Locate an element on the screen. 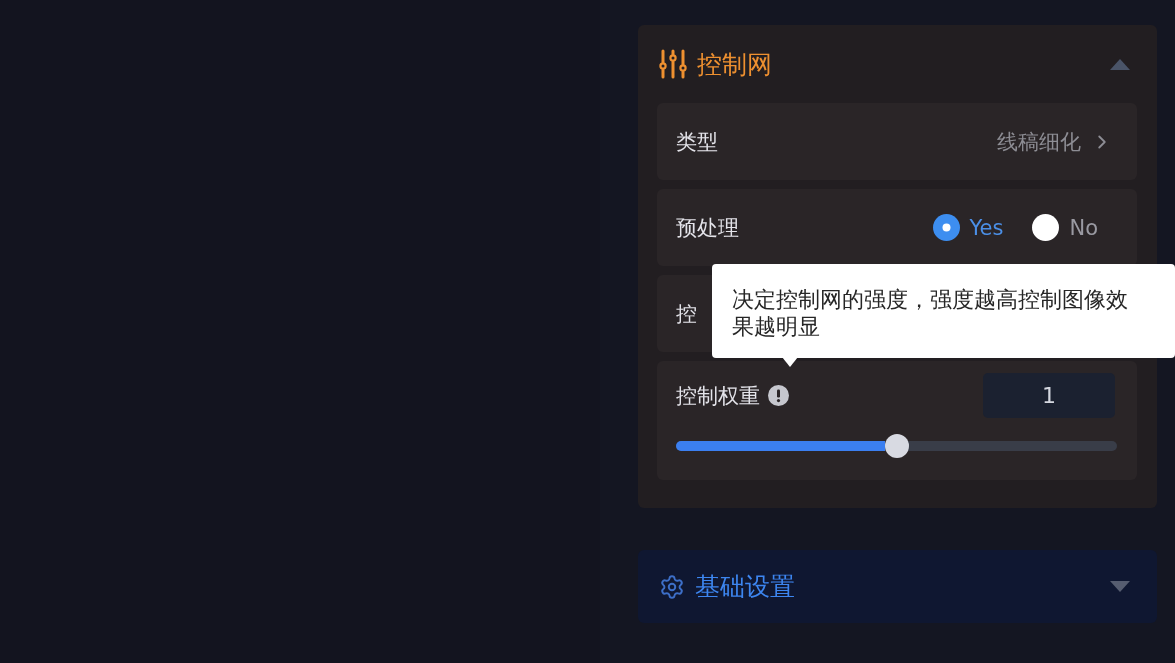  row-label: 控制权重 is located at coordinates (718, 396).